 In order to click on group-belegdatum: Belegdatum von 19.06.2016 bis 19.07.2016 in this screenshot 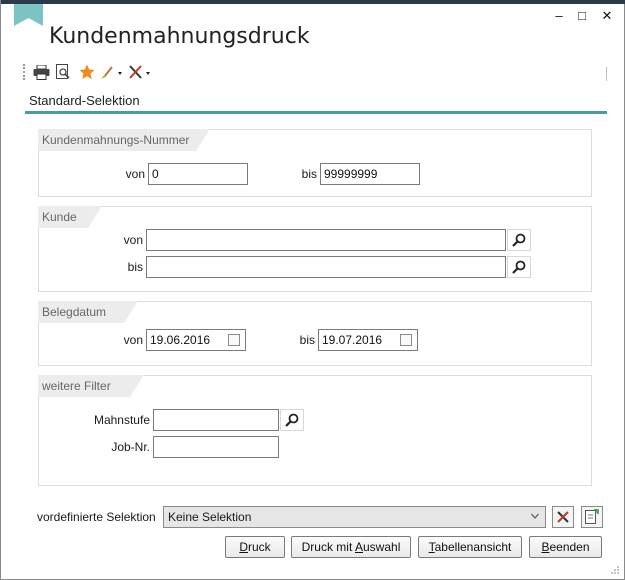, I will do `click(315, 333)`.